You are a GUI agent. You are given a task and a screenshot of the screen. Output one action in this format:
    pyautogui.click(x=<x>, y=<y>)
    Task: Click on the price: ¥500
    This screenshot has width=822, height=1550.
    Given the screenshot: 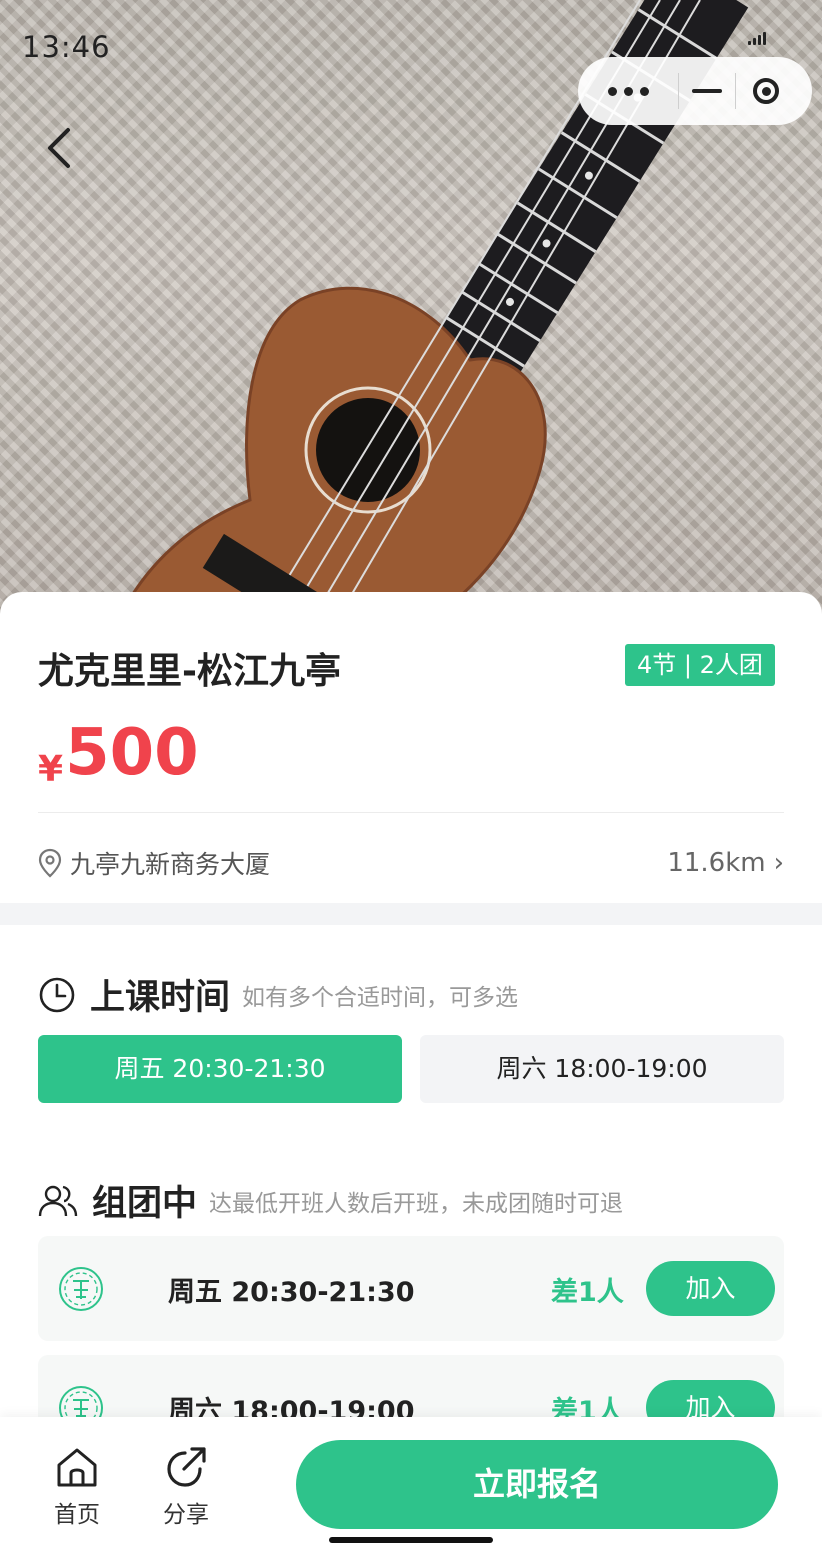 What is the action you would take?
    pyautogui.click(x=118, y=753)
    